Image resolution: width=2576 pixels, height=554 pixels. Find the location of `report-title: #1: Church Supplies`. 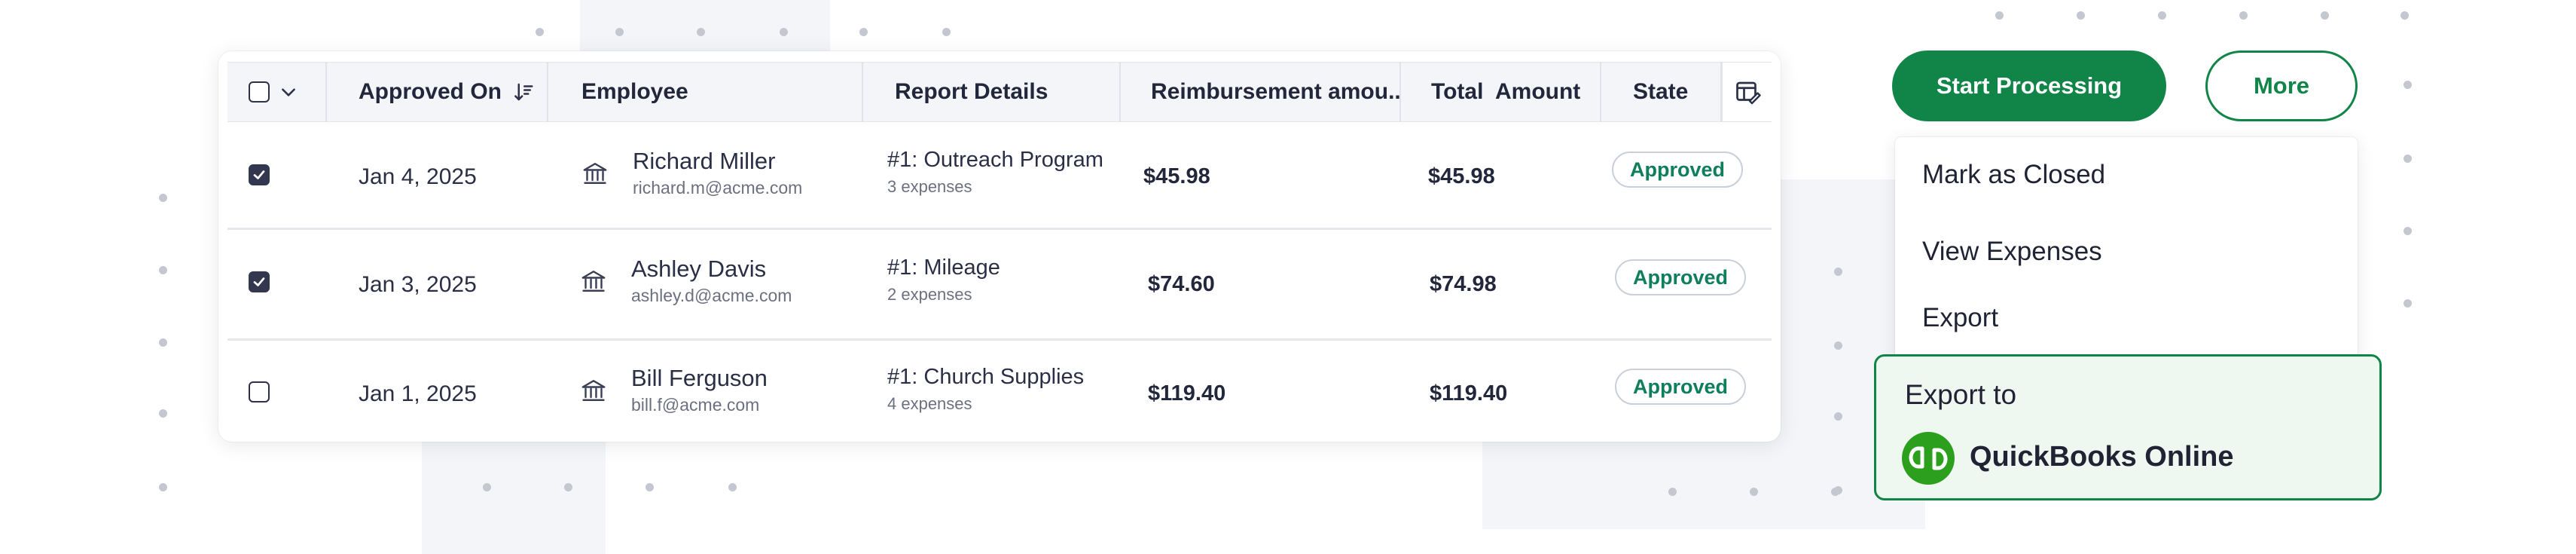

report-title: #1: Church Supplies is located at coordinates (986, 377).